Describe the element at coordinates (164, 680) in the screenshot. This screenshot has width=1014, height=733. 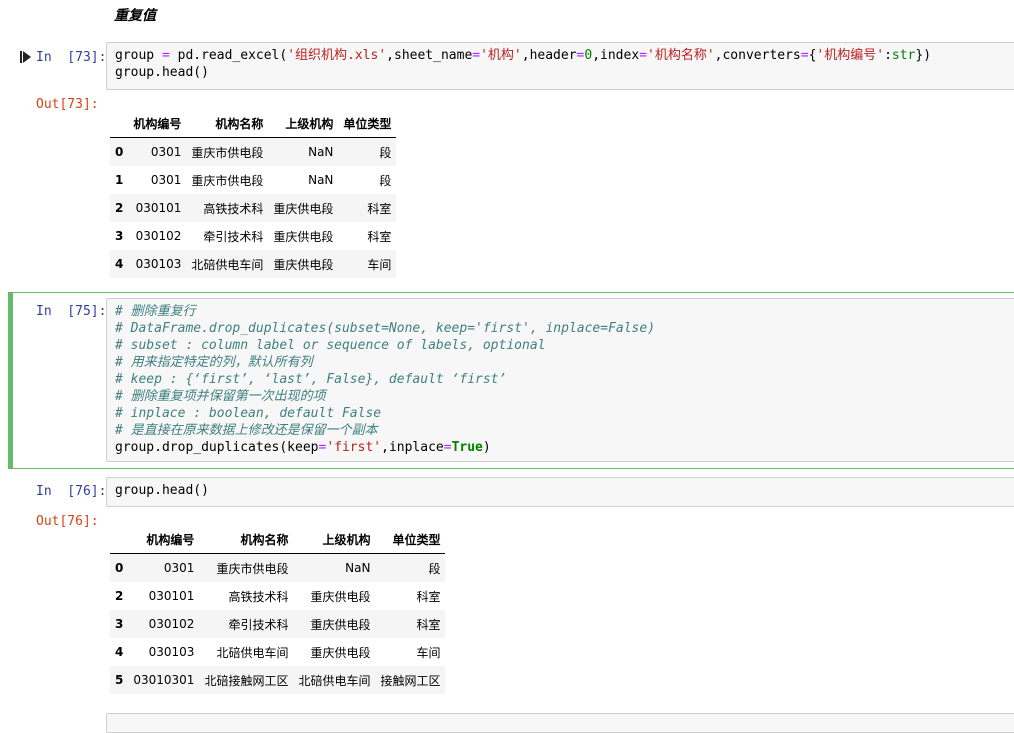
I see `table-cell: 03010301` at that location.